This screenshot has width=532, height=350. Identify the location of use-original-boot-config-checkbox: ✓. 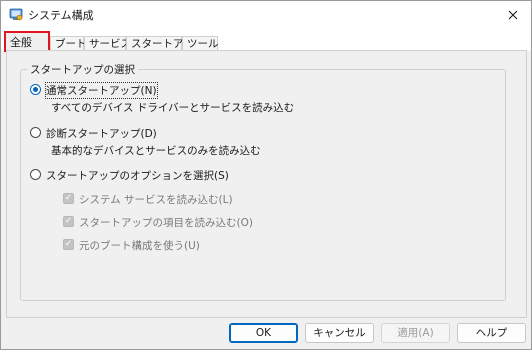
(68, 244).